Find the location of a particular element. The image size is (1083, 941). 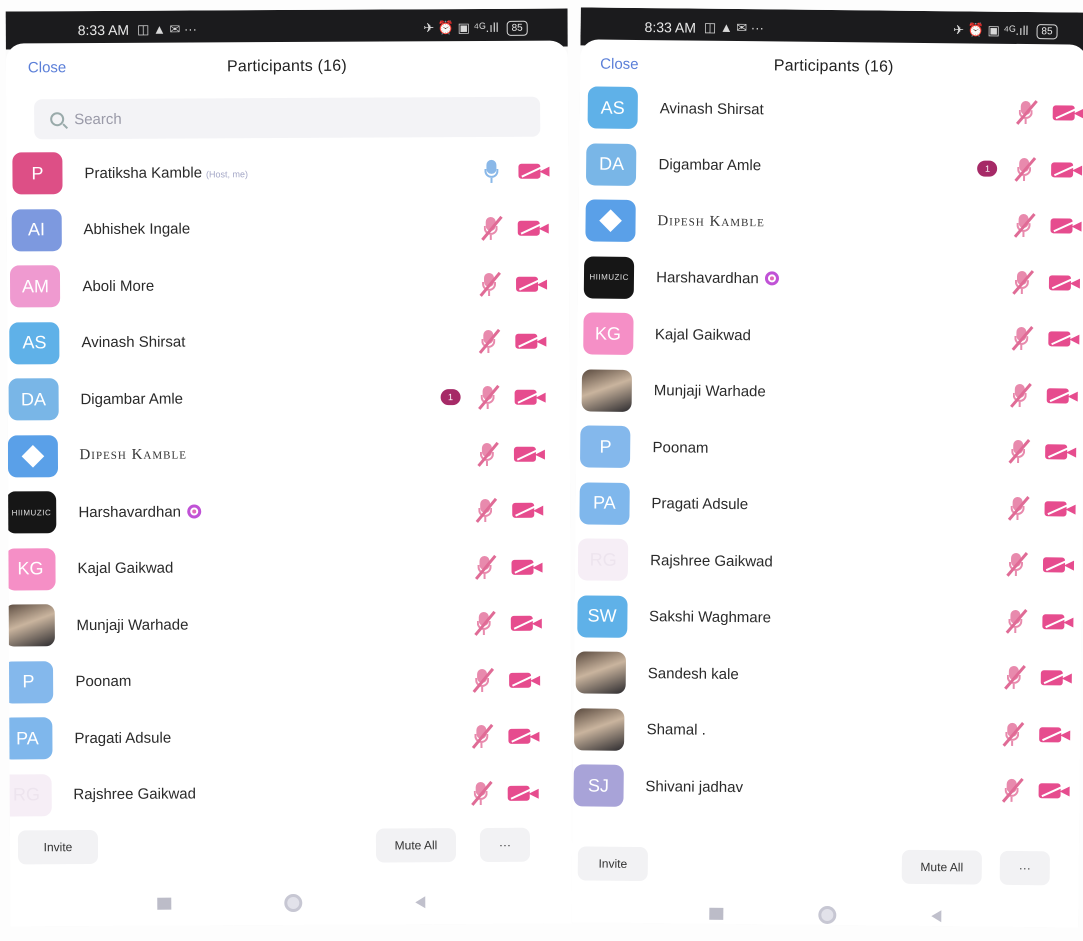

participant-row: AI Abhishek Ingale is located at coordinates (288, 228).